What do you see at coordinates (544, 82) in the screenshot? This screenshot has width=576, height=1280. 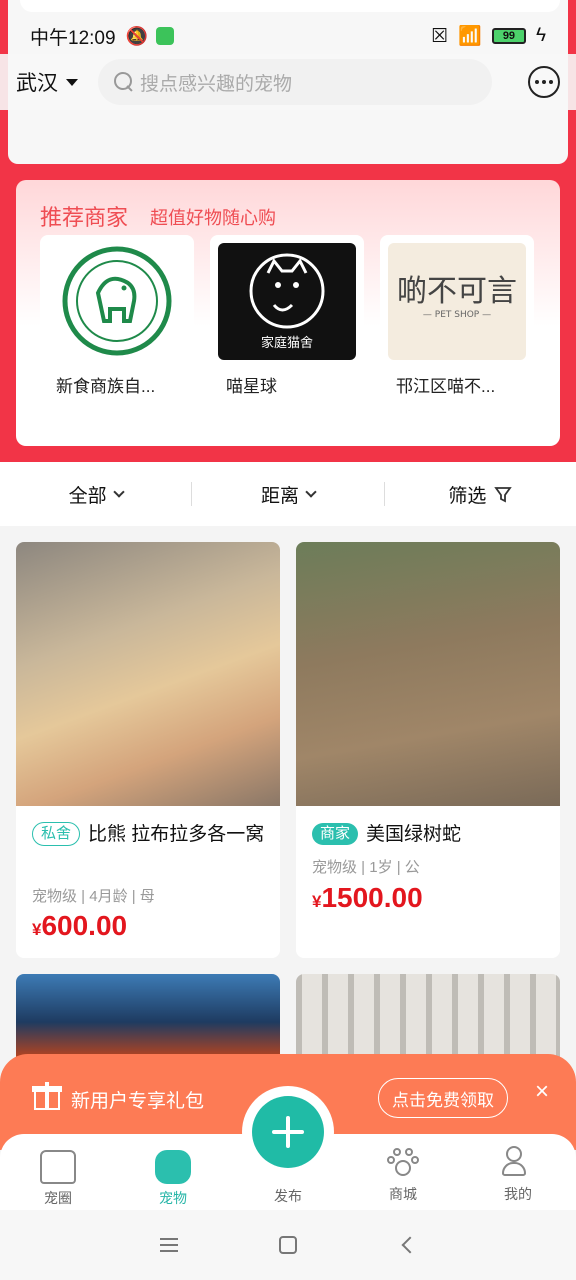 I see `message-icon` at bounding box center [544, 82].